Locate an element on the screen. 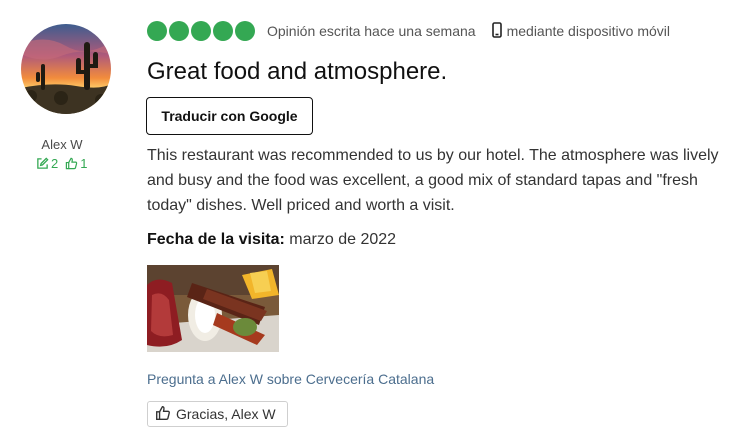 The width and height of the screenshot is (733, 433). user-stats: 2 1 is located at coordinates (61, 163).